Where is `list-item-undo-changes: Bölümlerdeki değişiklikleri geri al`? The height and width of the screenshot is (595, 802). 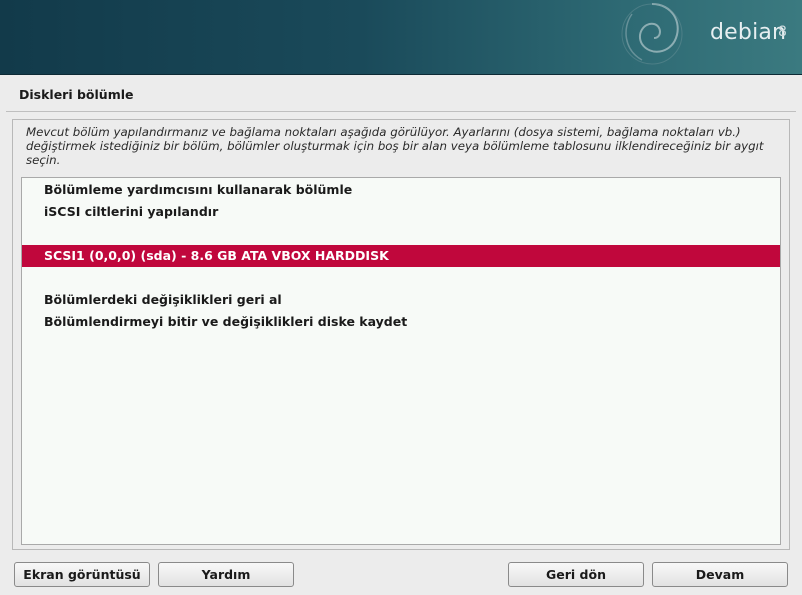
list-item-undo-changes: Bölümlerdeki değişiklikleri geri al is located at coordinates (401, 300).